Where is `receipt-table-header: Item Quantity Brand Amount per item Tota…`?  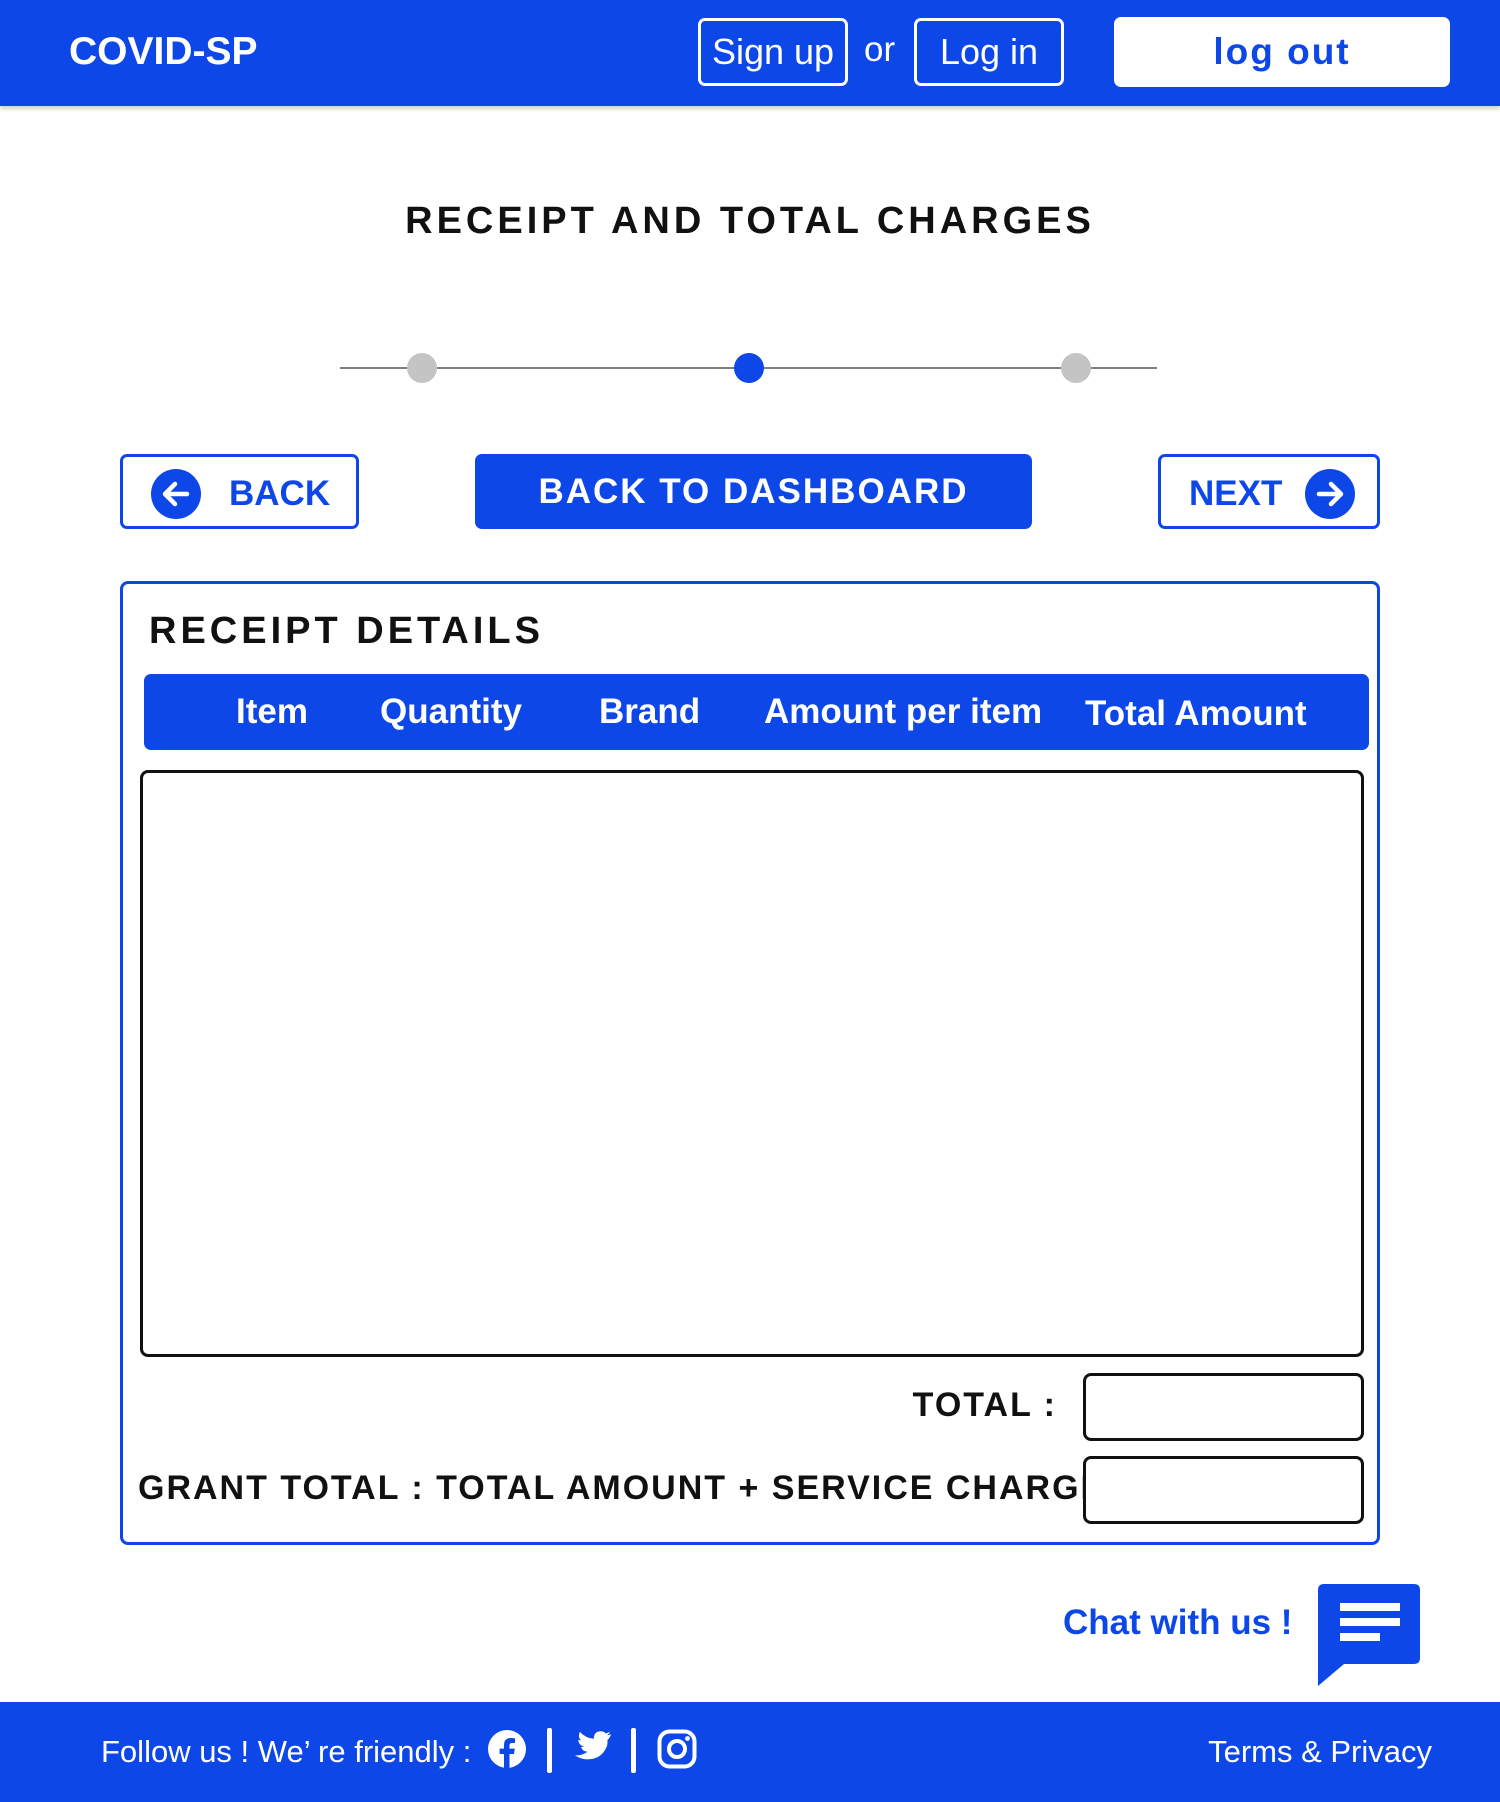 receipt-table-header: Item Quantity Brand Amount per item Tota… is located at coordinates (756, 712).